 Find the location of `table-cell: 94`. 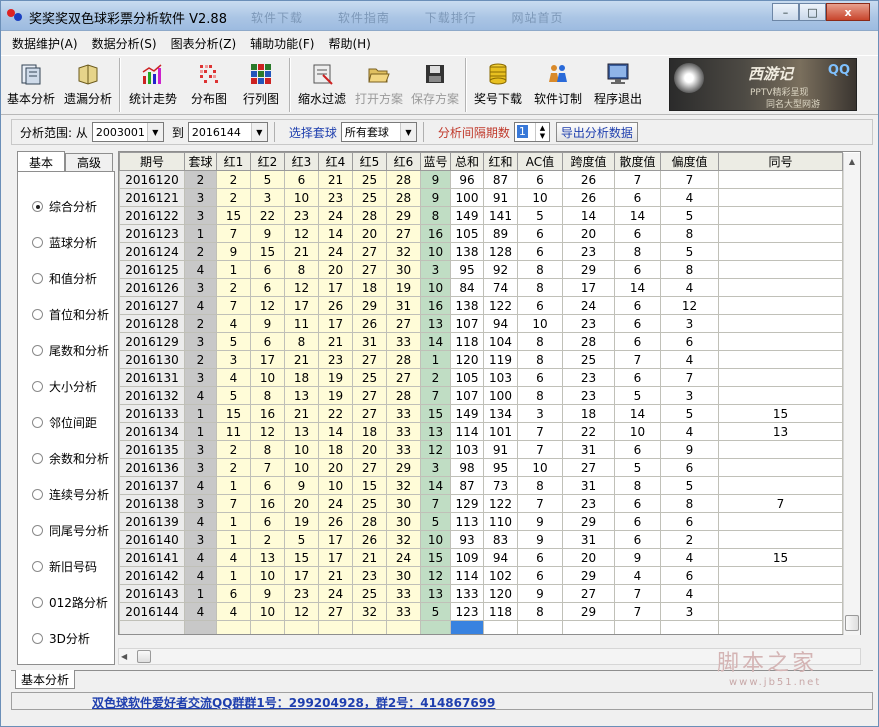

table-cell: 94 is located at coordinates (500, 557).